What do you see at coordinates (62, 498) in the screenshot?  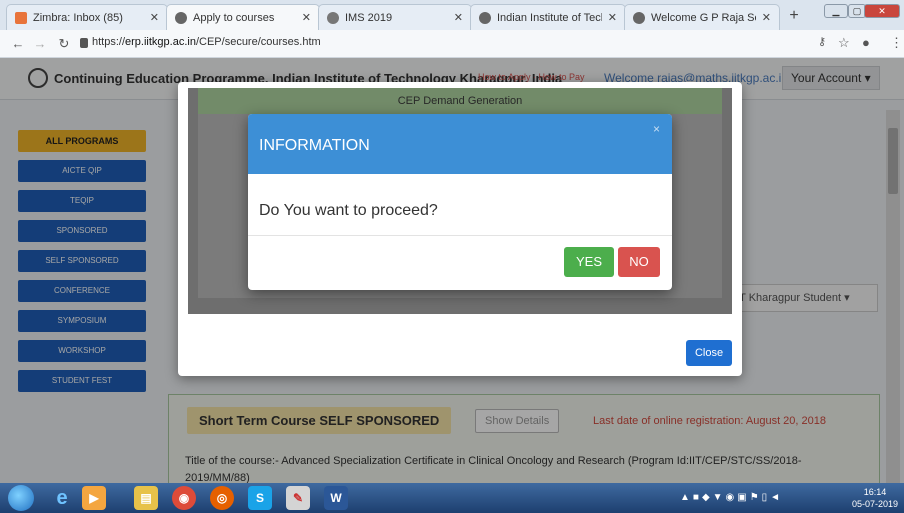 I see `ie-icon: e` at bounding box center [62, 498].